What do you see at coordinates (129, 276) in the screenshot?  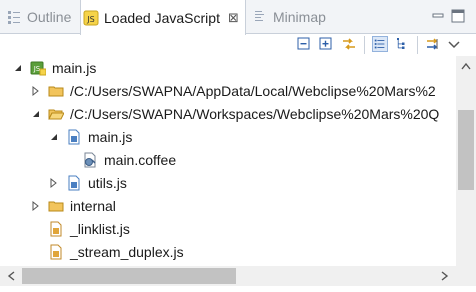 I see `horizontal-scrollbar-thumb` at bounding box center [129, 276].